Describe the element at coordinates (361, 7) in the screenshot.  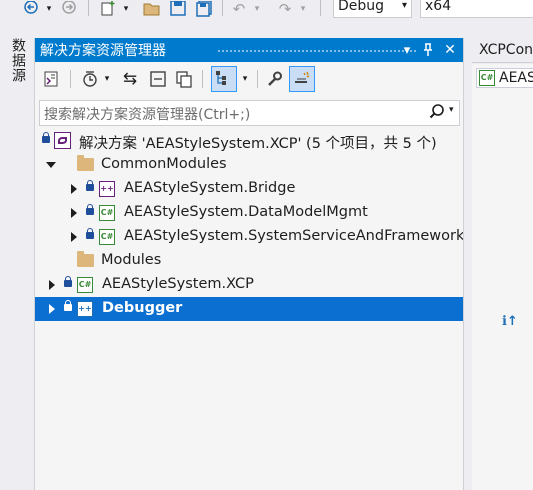
I see `configuration-value: Debug` at that location.